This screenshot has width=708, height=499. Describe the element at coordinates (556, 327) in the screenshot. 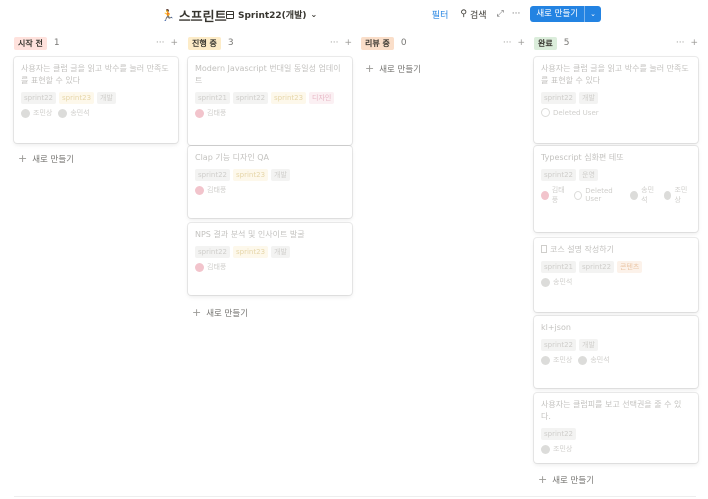

I see `card-title-text: kl+json` at that location.